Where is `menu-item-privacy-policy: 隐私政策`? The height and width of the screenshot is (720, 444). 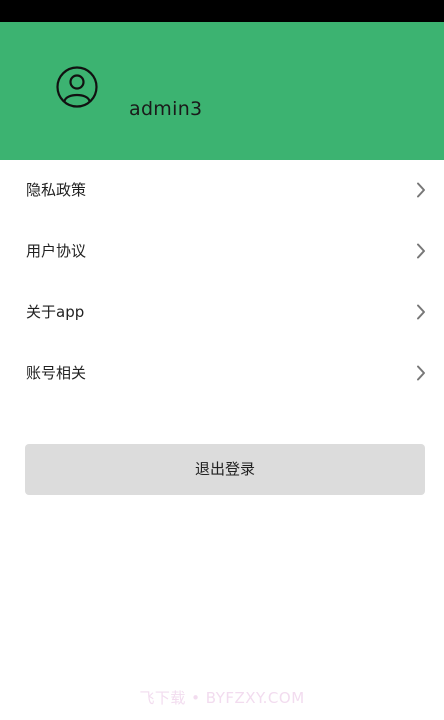
menu-item-privacy-policy: 隐私政策 is located at coordinates (222, 190).